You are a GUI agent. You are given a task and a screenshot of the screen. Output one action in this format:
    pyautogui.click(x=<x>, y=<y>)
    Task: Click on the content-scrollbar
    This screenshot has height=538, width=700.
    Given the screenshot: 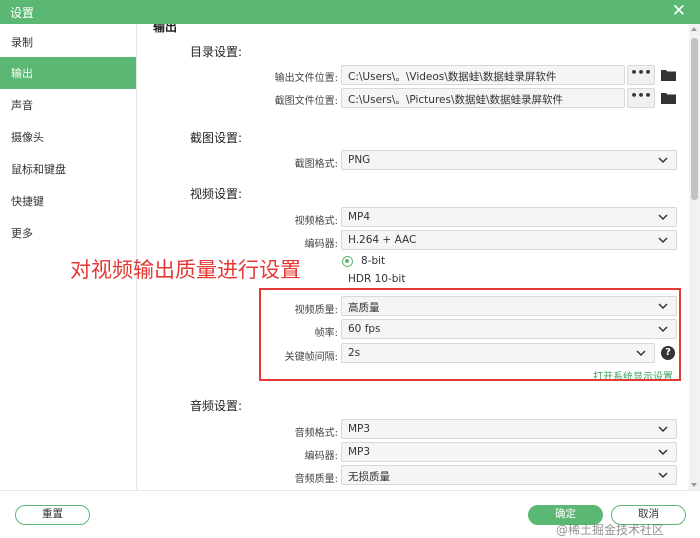 What is the action you would take?
    pyautogui.click(x=694, y=257)
    